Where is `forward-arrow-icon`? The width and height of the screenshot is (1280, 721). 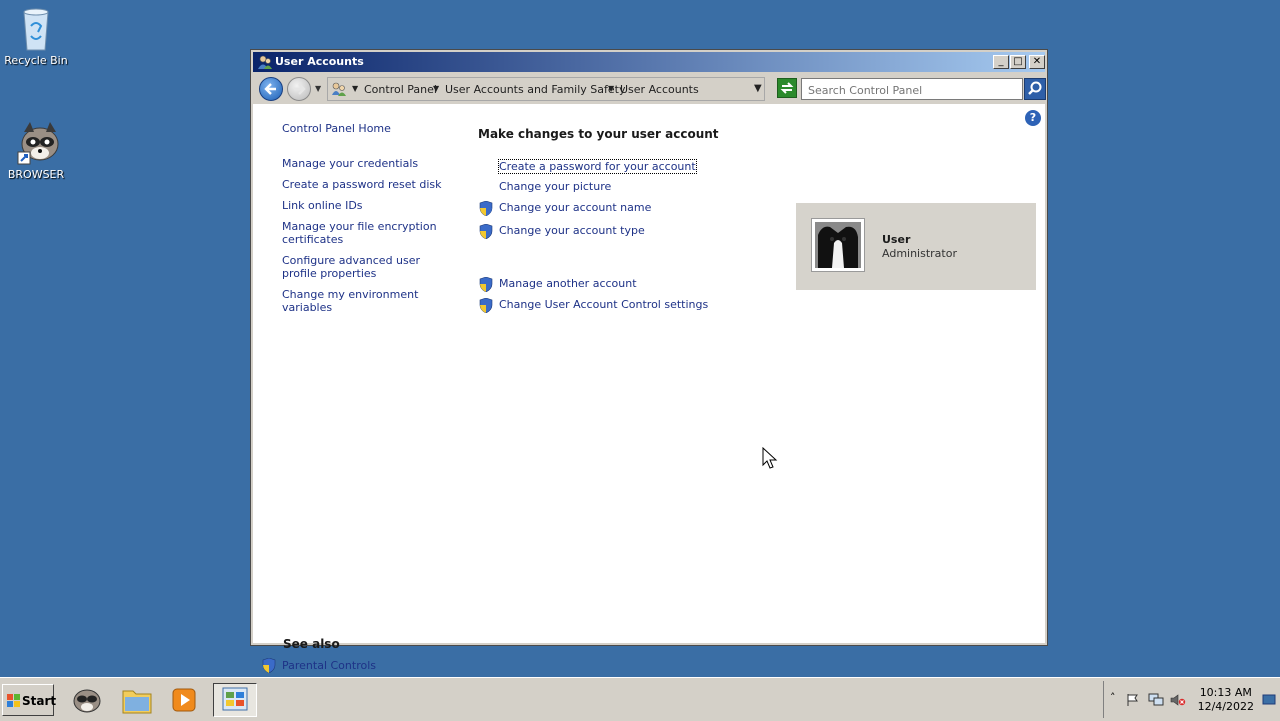 forward-arrow-icon is located at coordinates (300, 89).